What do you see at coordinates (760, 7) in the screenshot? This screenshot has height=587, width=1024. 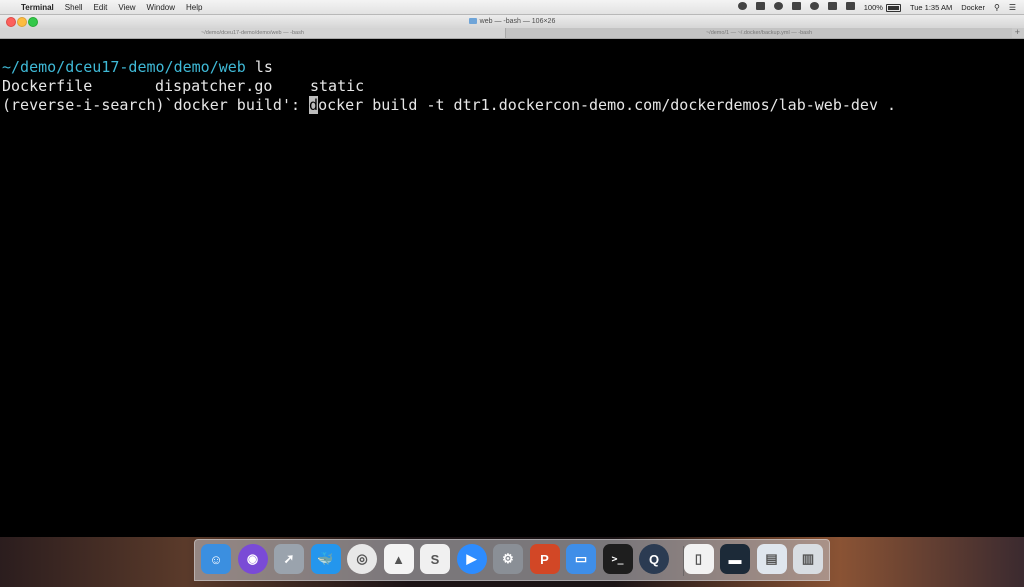 I see `lock-icon` at bounding box center [760, 7].